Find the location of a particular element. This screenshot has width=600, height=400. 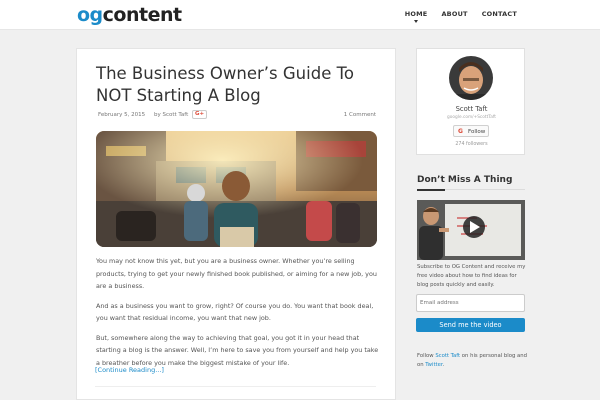

post-date: February 5, 2015 is located at coordinates (122, 115).